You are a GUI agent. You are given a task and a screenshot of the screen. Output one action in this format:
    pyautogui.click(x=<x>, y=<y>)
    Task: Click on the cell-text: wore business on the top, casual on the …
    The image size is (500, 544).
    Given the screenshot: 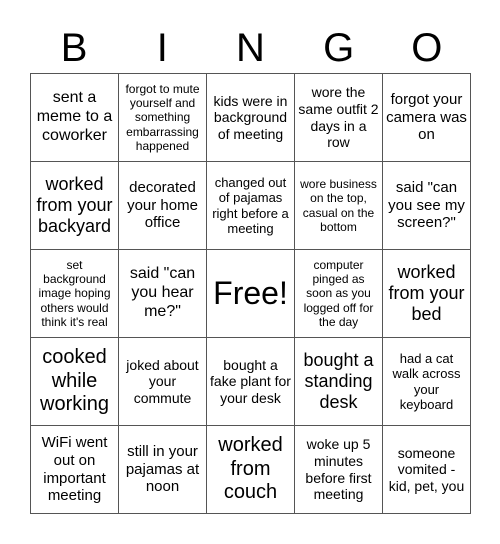 What is the action you would take?
    pyautogui.click(x=338, y=205)
    